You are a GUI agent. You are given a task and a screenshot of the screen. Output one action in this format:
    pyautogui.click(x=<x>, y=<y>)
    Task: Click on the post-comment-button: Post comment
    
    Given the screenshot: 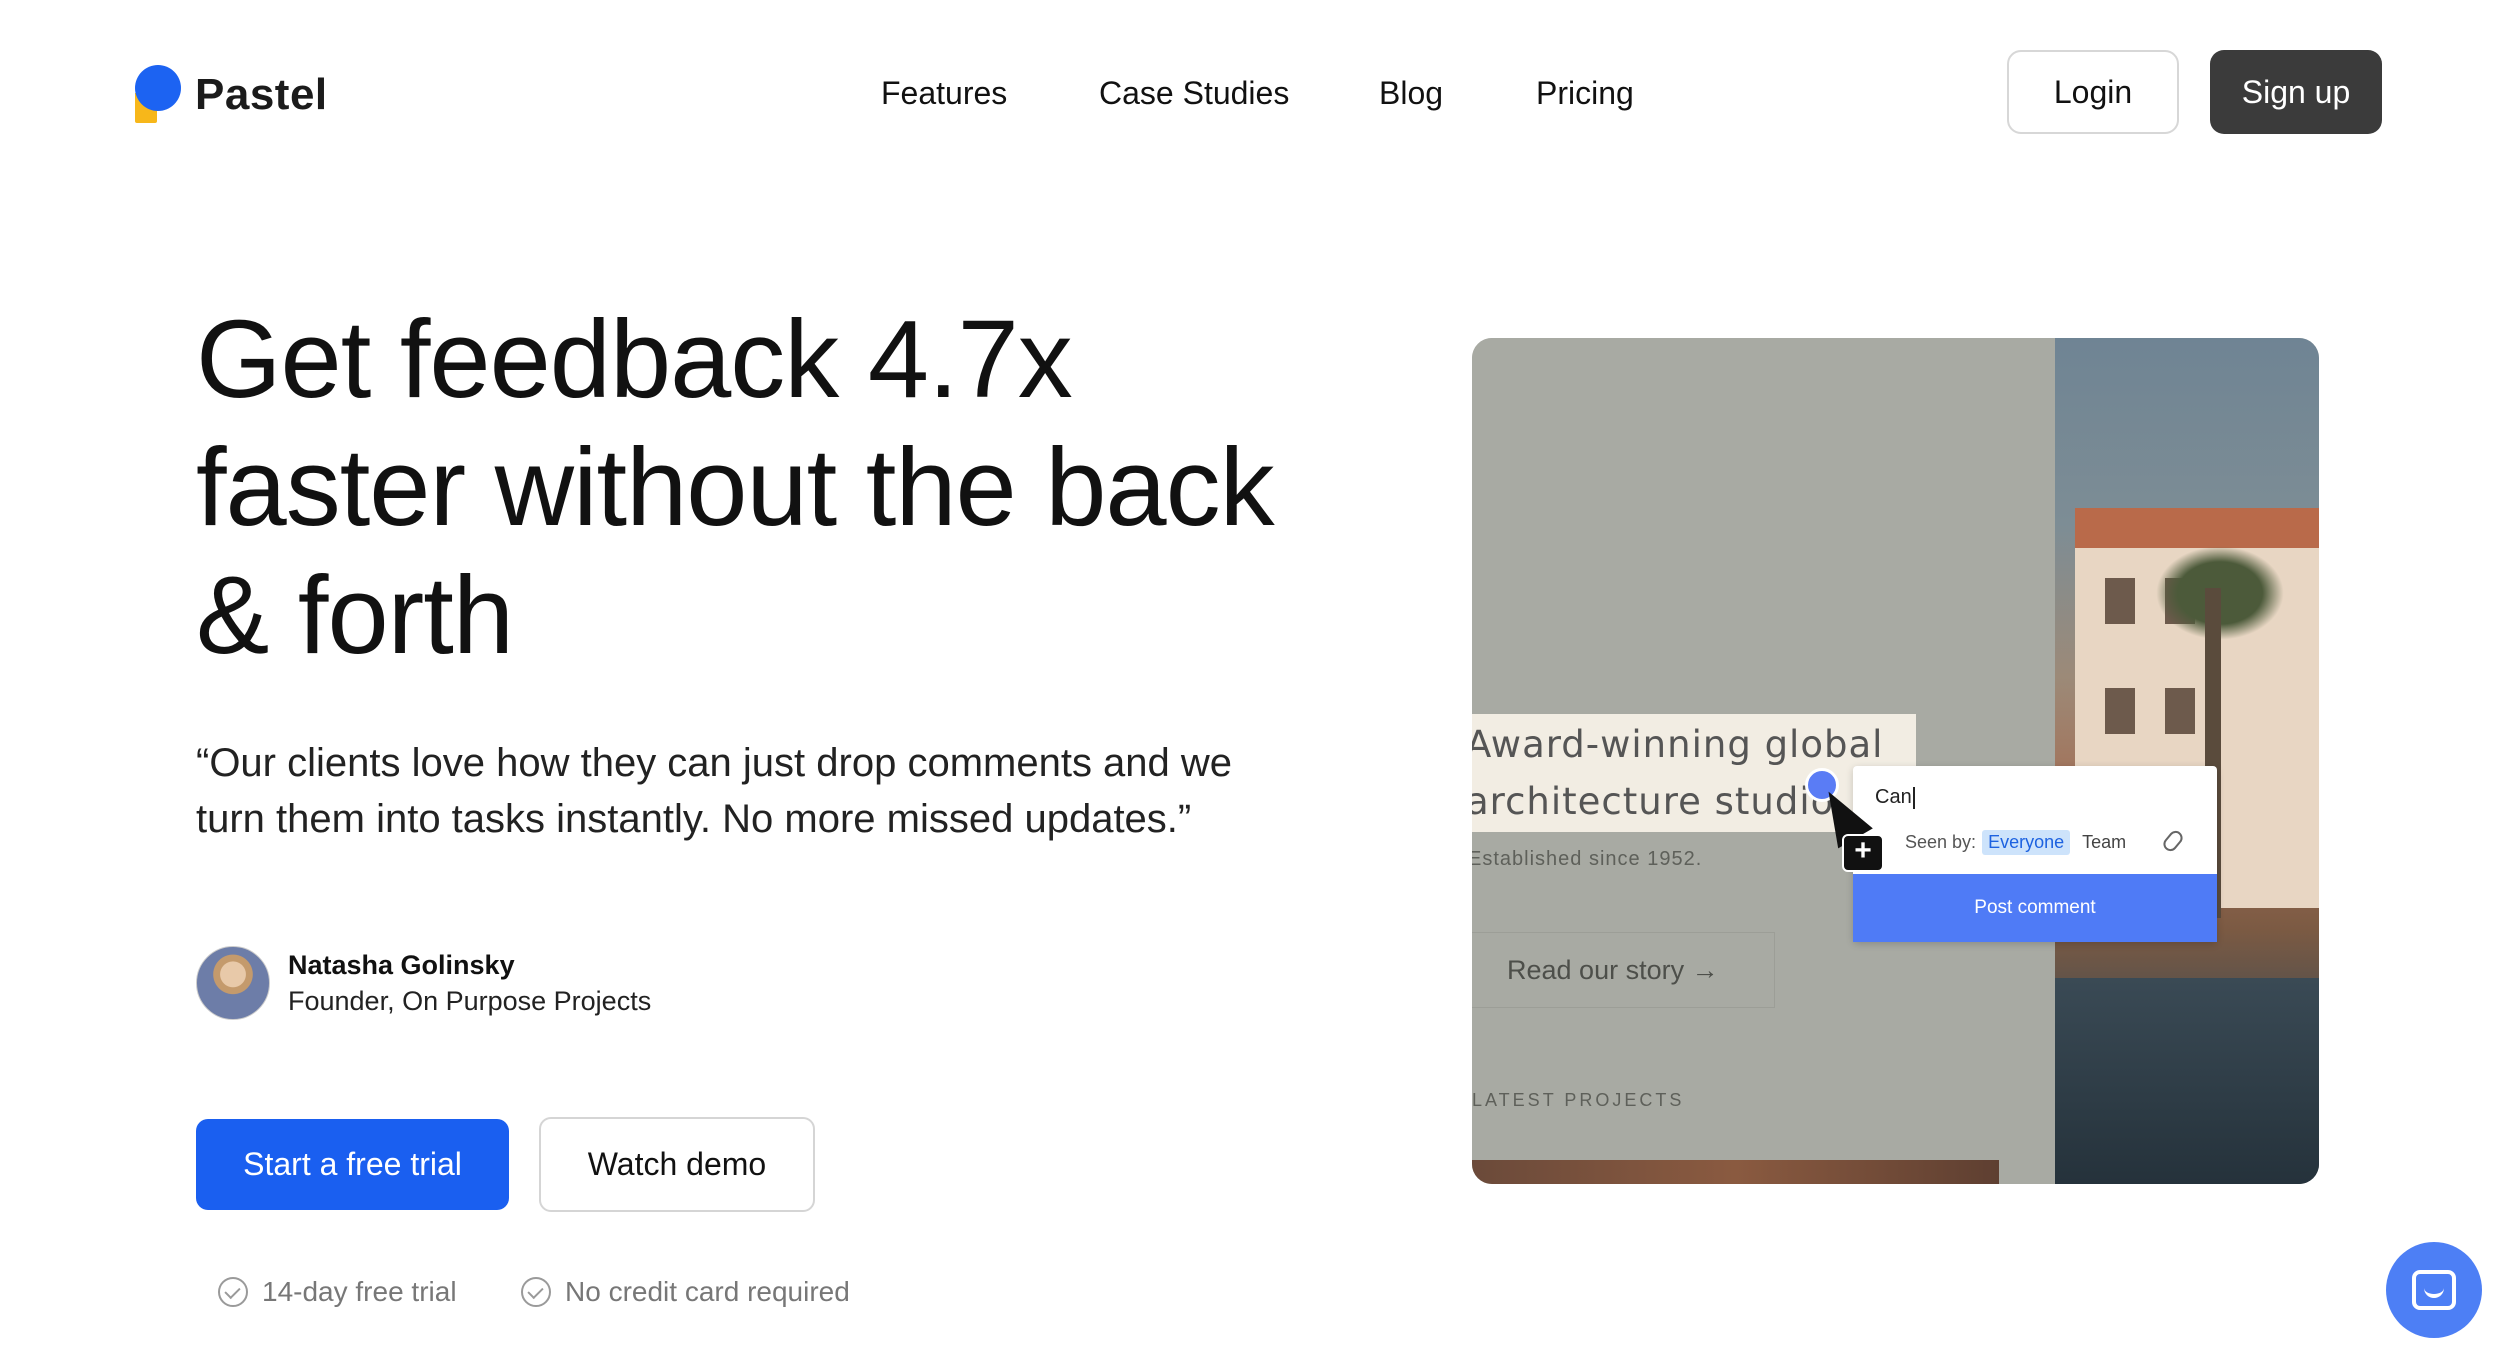 What is the action you would take?
    pyautogui.click(x=2035, y=908)
    